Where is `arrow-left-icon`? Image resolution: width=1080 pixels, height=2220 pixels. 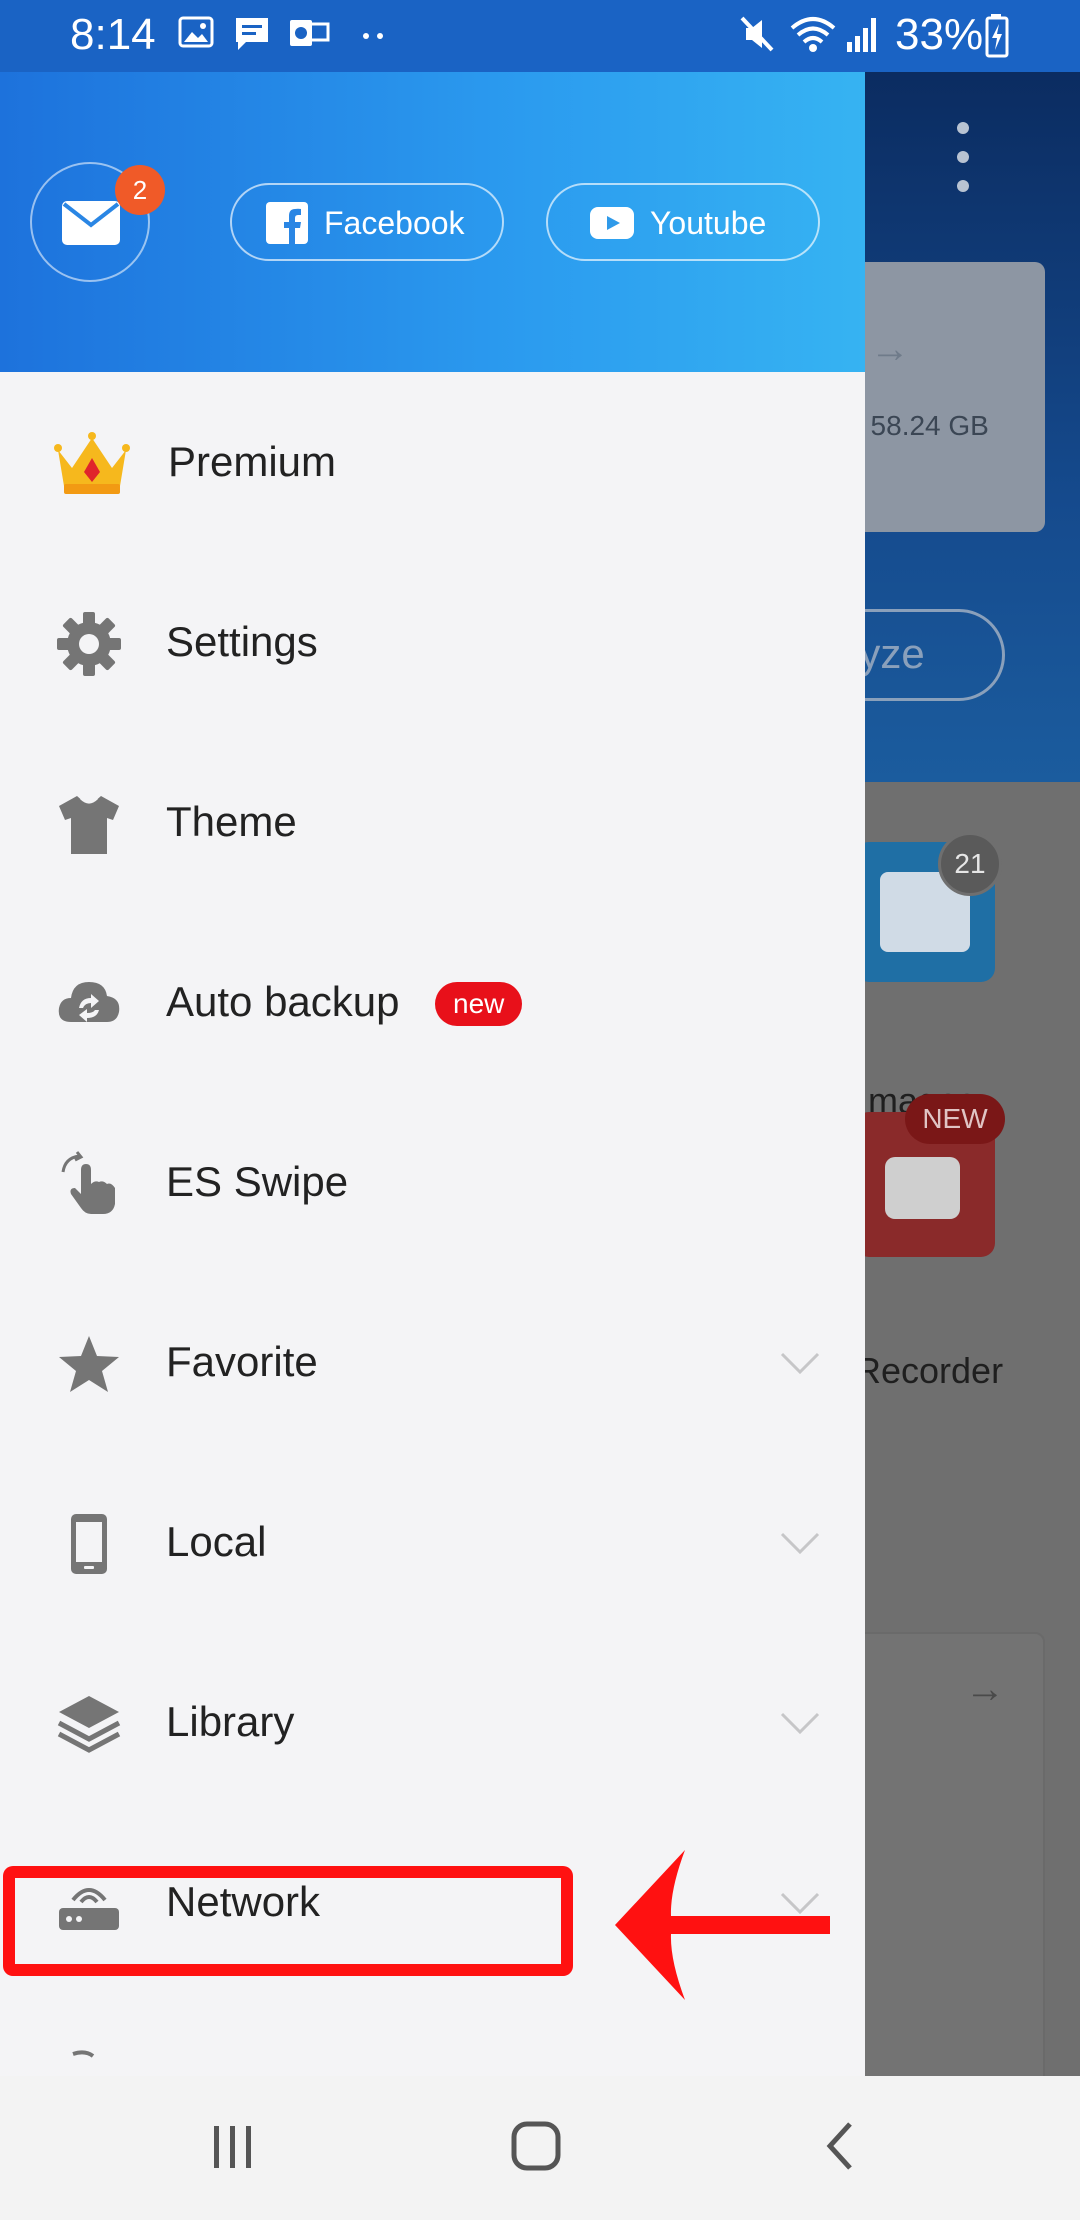
arrow-left-icon is located at coordinates (722, 1925).